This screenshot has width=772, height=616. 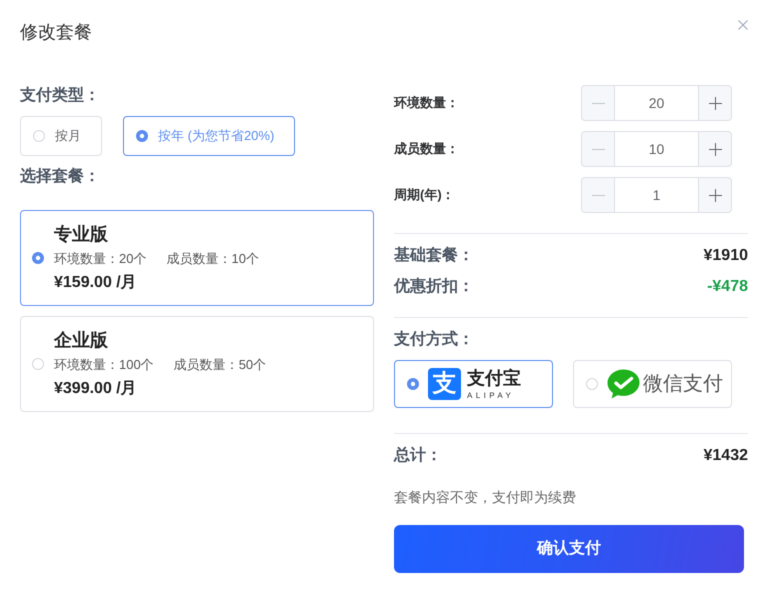 I want to click on plan-card: 企业版 环境数量：100个 成员数量：50个 ¥399.00 /月, so click(x=197, y=364).